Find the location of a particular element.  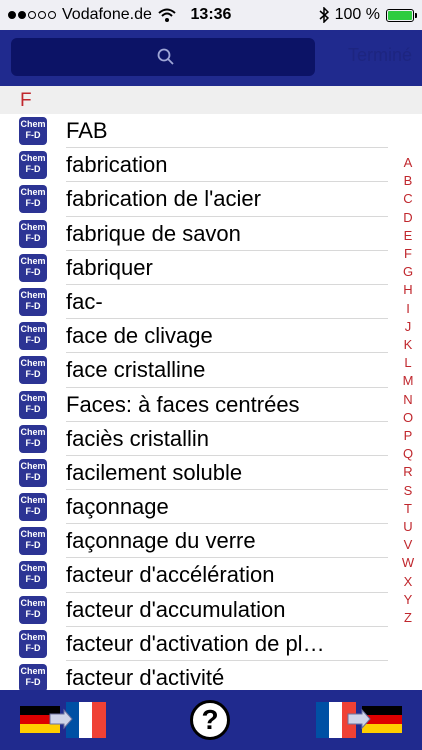

list-item-label: fabriquer is located at coordinates (109, 267).